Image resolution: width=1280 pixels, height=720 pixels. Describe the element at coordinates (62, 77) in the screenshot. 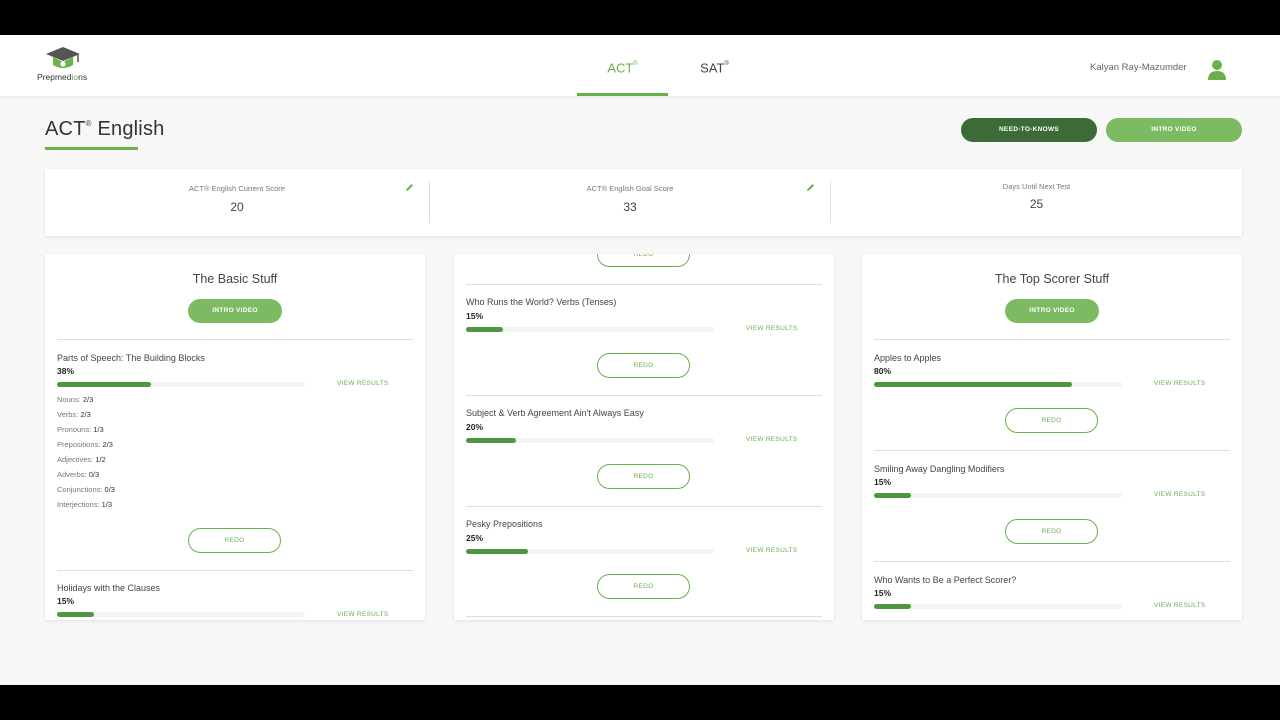

I see `logo-text: Prepmedions` at that location.